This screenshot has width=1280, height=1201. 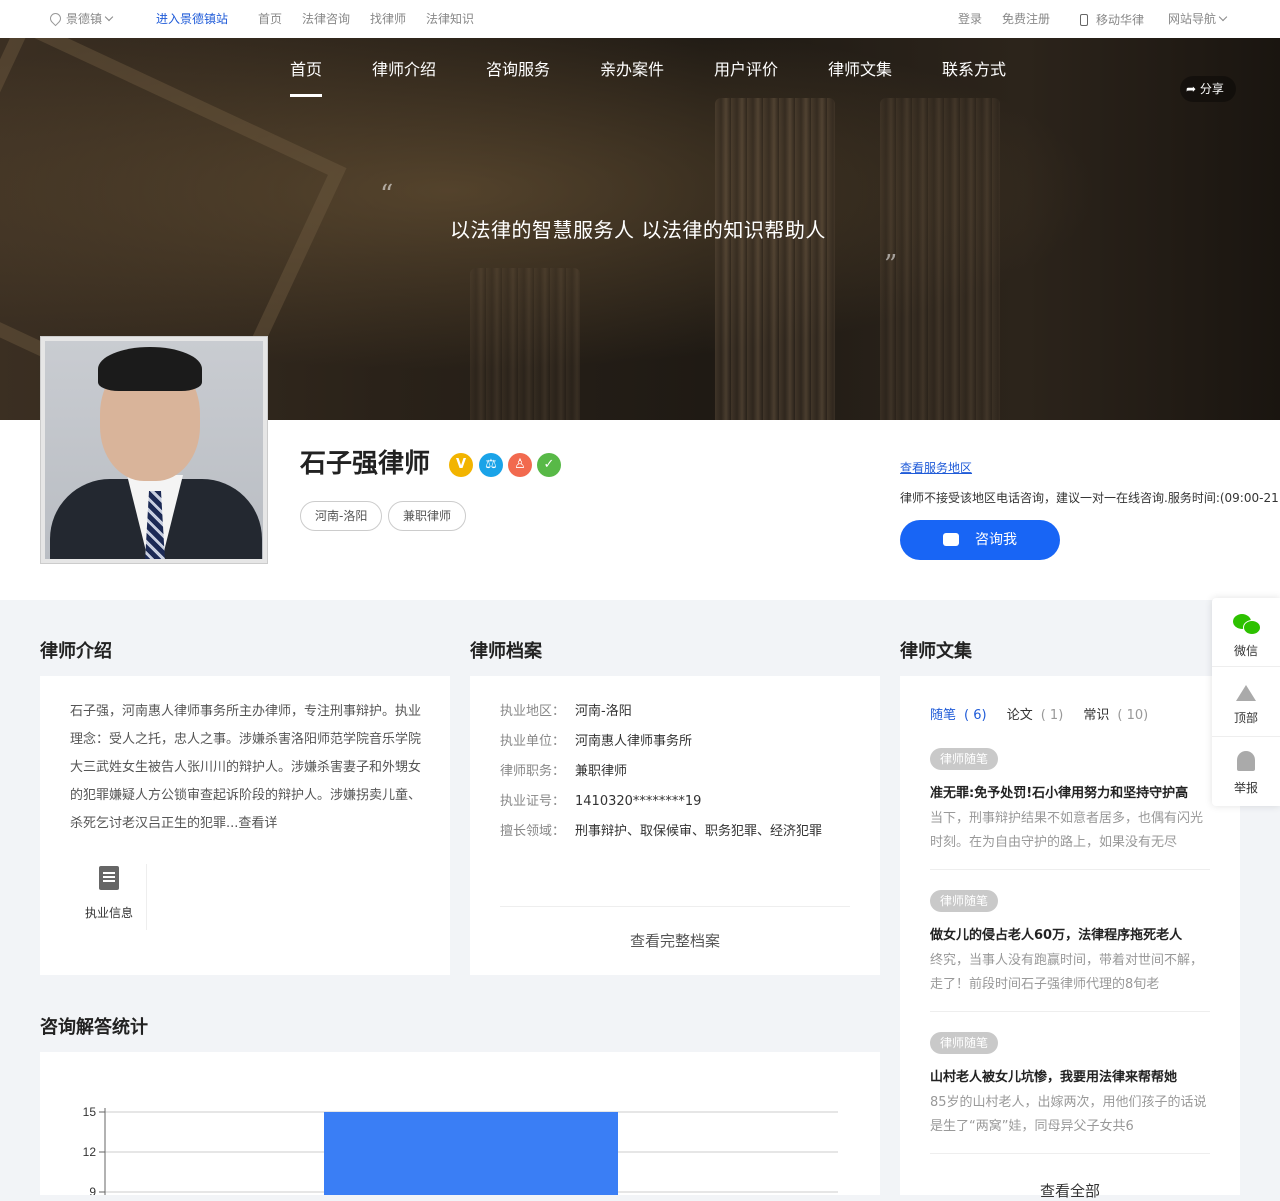 What do you see at coordinates (970, 19) in the screenshot?
I see `login-link: 登录` at bounding box center [970, 19].